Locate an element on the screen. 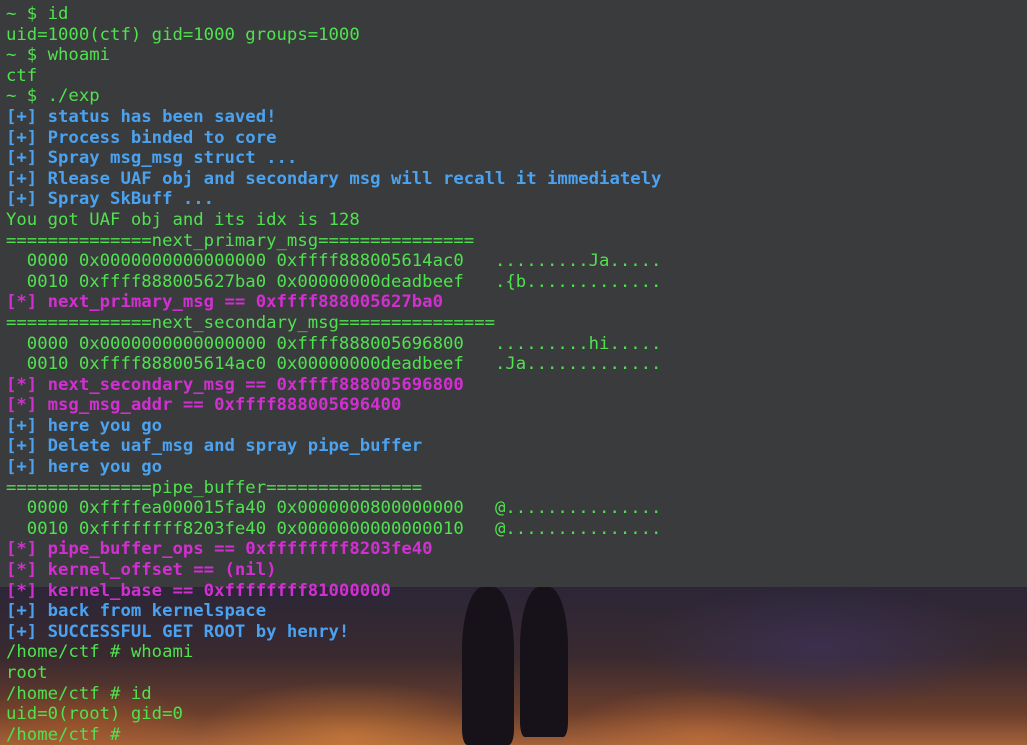  status-info-line: [+] back from kernelspace is located at coordinates (136, 611).